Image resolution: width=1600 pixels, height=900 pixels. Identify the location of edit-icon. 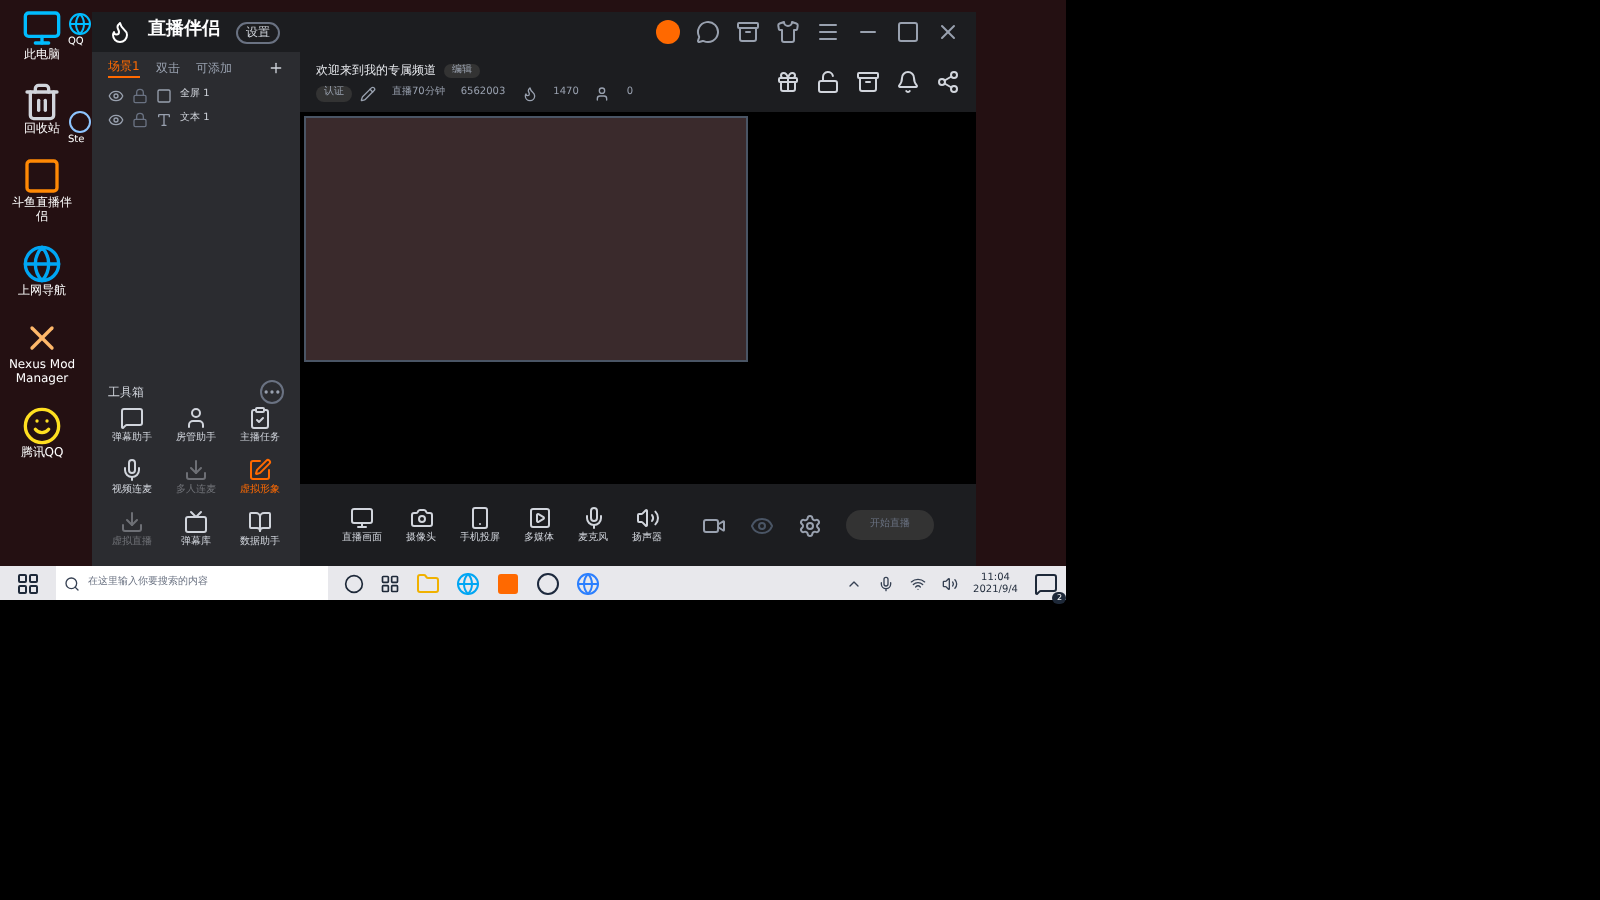
(368, 94).